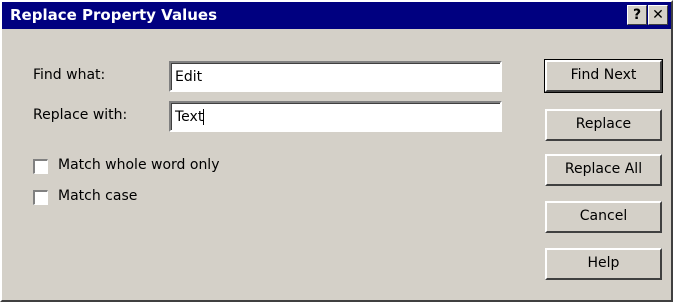  What do you see at coordinates (603, 125) in the screenshot?
I see `replace-button: Replace` at bounding box center [603, 125].